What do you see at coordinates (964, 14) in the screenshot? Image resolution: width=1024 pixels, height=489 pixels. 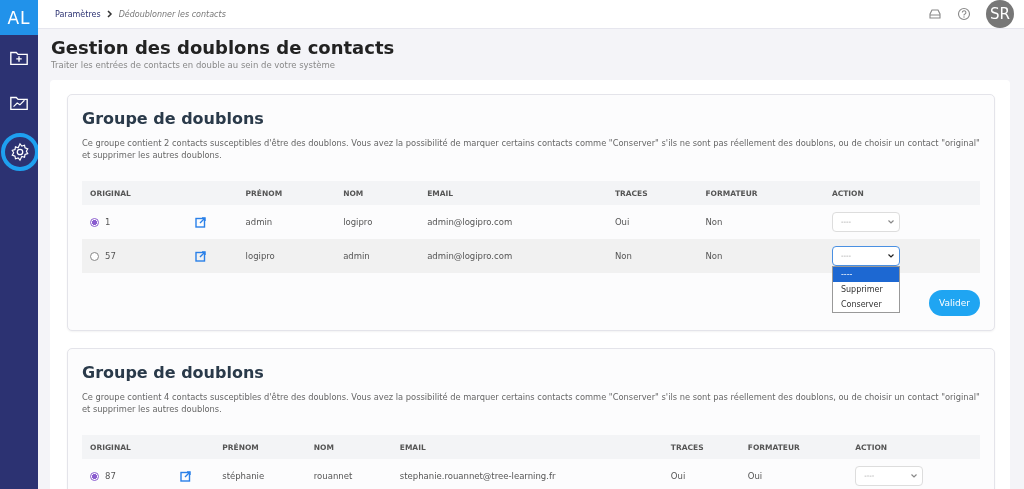 I see `help-icon` at bounding box center [964, 14].